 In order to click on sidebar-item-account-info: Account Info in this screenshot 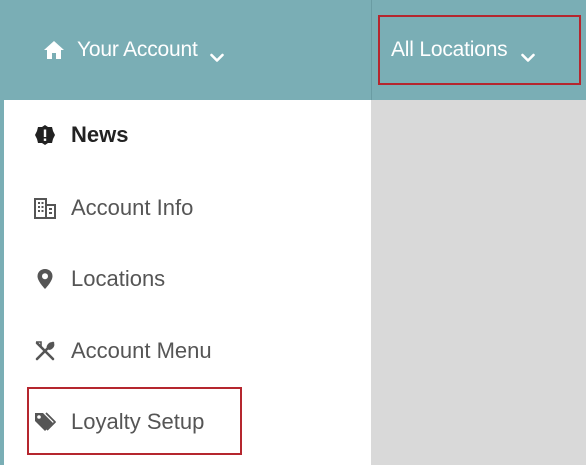, I will do `click(113, 208)`.